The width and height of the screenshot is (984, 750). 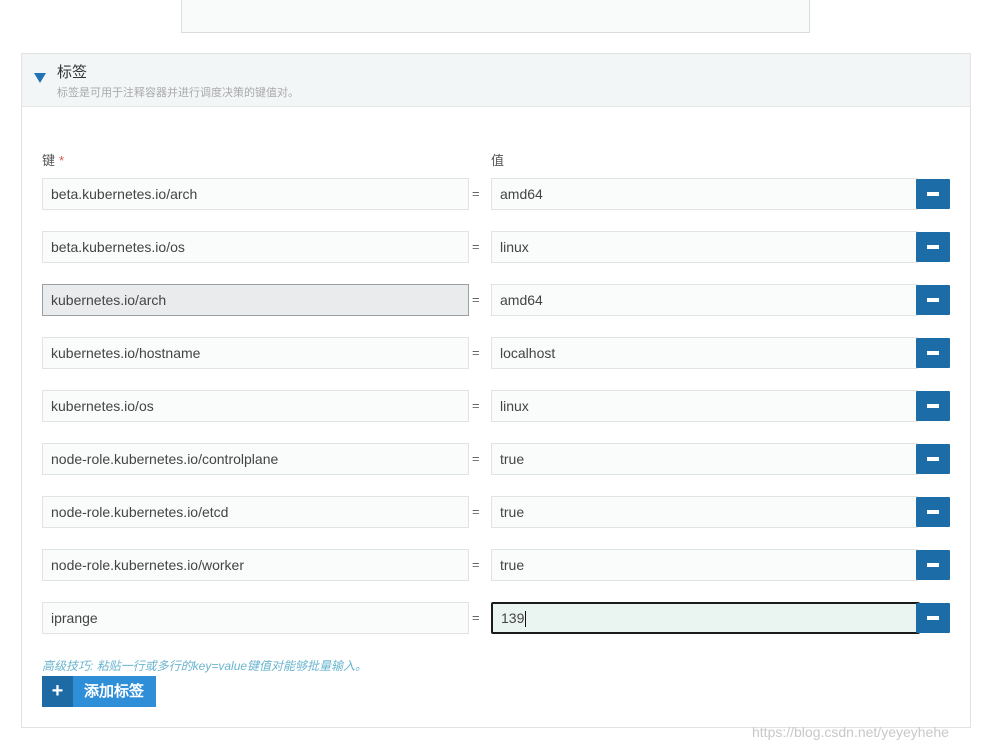 I want to click on caret-down-icon, so click(x=40, y=78).